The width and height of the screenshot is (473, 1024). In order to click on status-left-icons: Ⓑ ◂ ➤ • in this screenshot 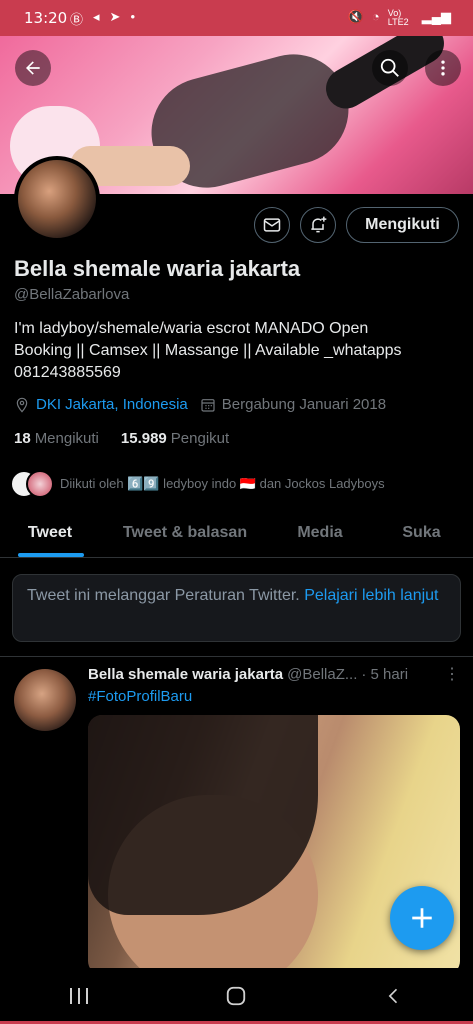, I will do `click(102, 18)`.